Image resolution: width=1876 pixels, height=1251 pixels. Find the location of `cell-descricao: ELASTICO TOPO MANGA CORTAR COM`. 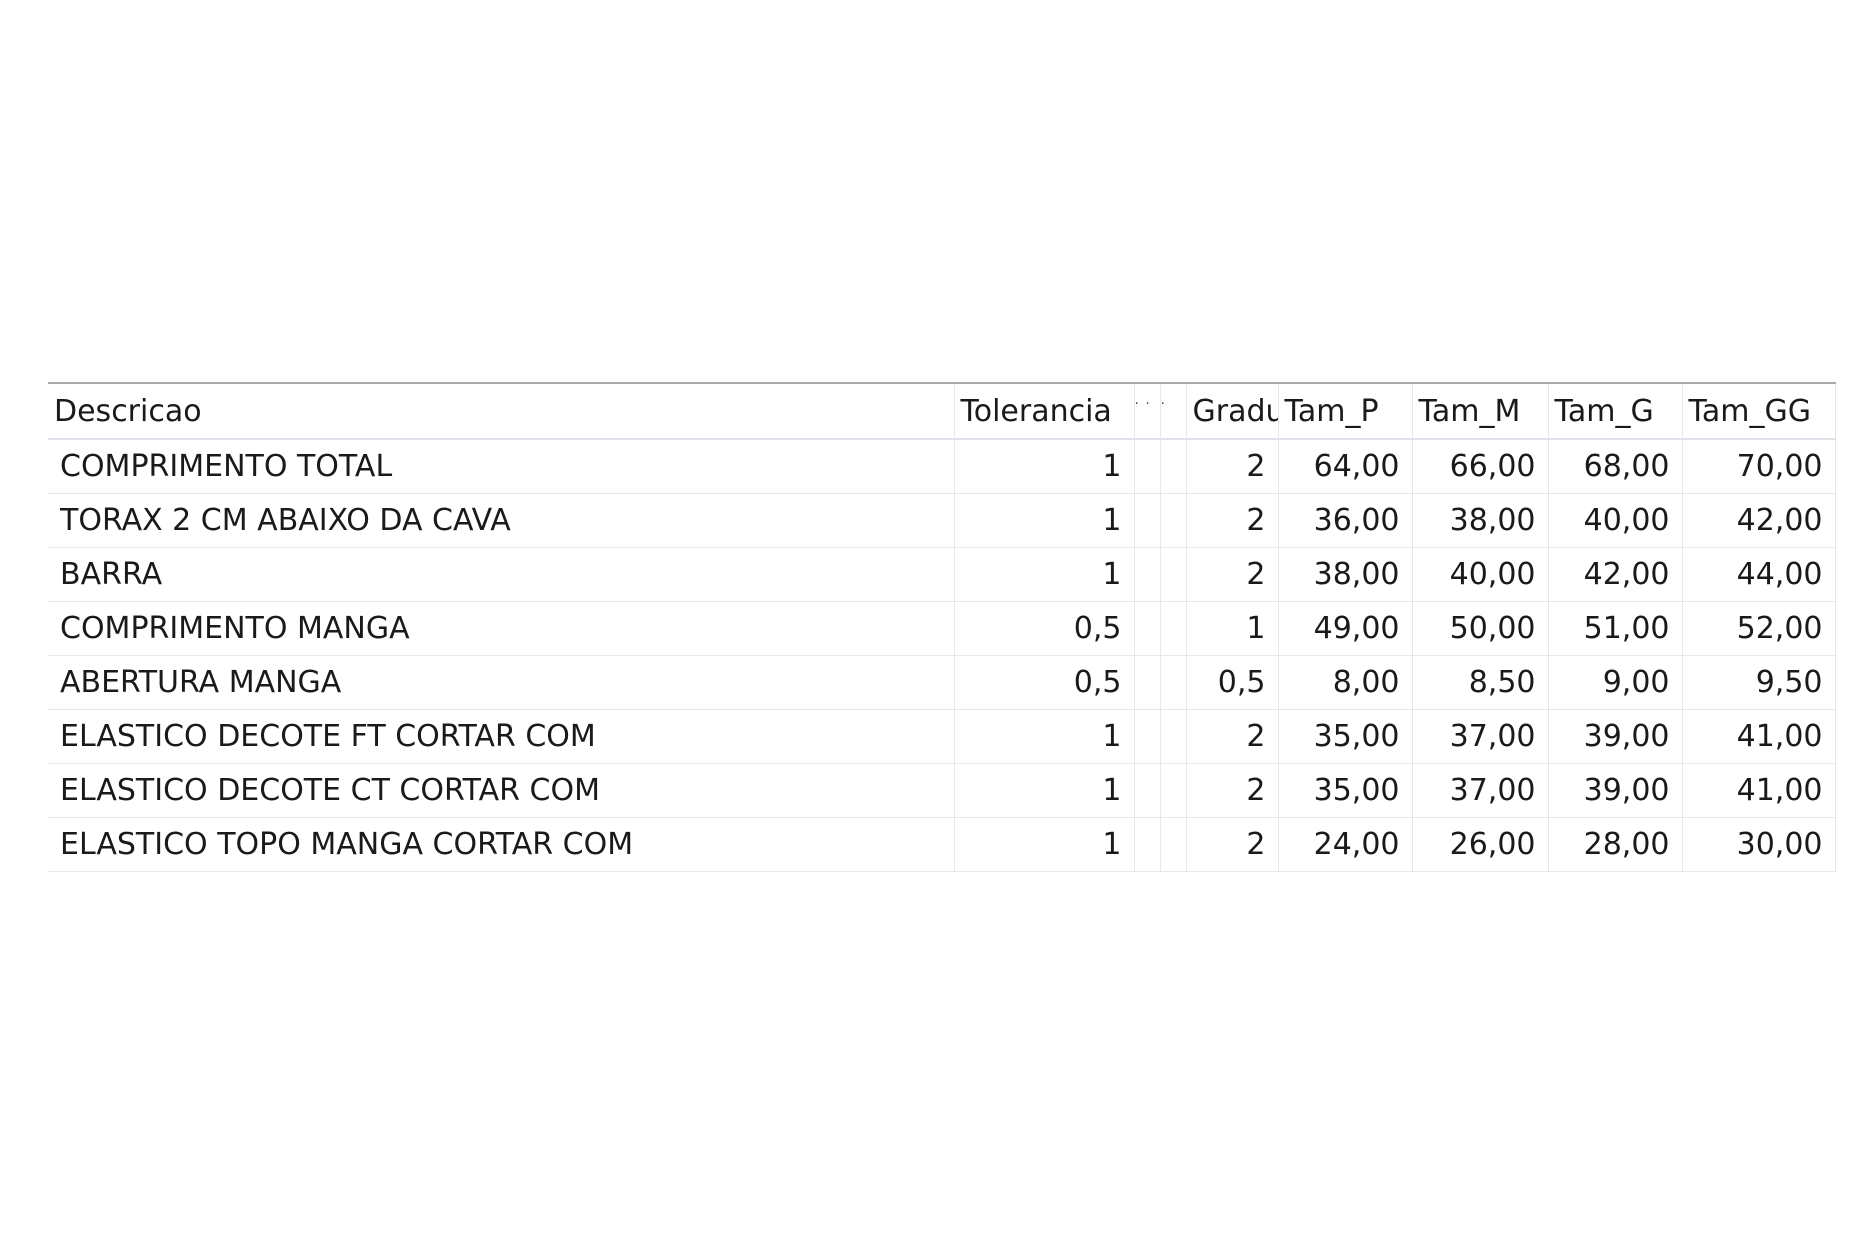

cell-descricao: ELASTICO TOPO MANGA CORTAR COM is located at coordinates (501, 844).